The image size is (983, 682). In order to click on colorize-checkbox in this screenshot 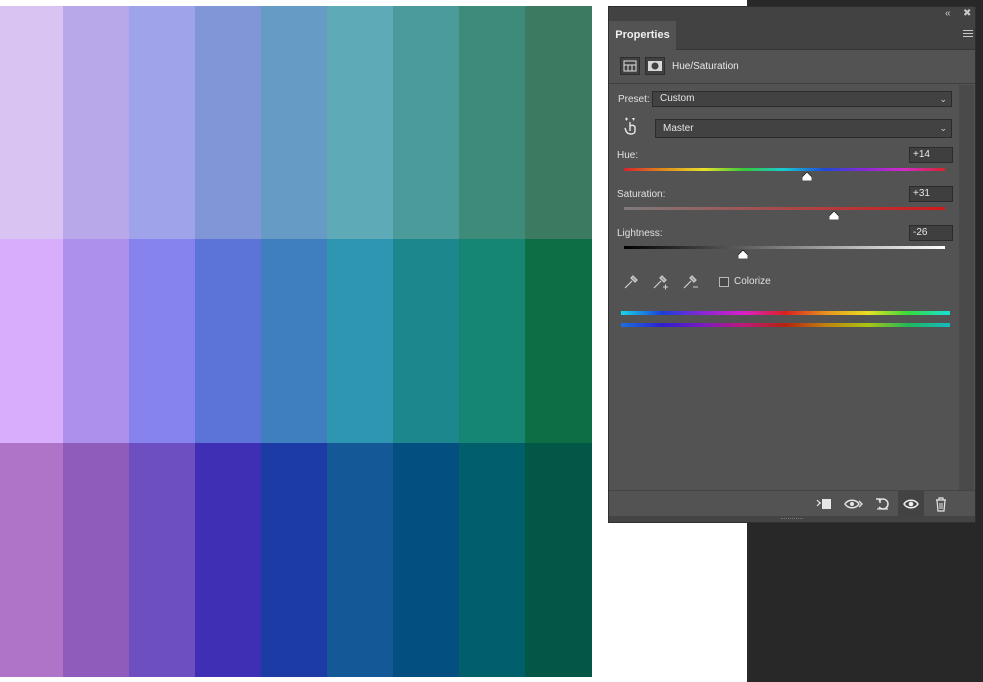, I will do `click(724, 282)`.